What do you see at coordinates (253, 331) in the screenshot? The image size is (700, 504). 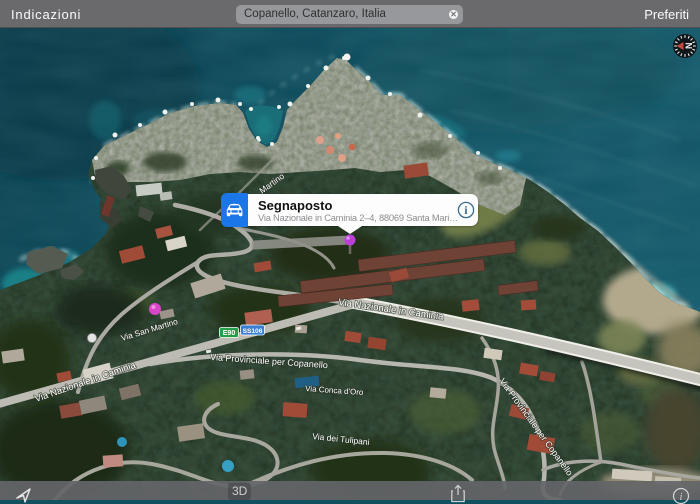 I see `svg-text: SS106` at bounding box center [253, 331].